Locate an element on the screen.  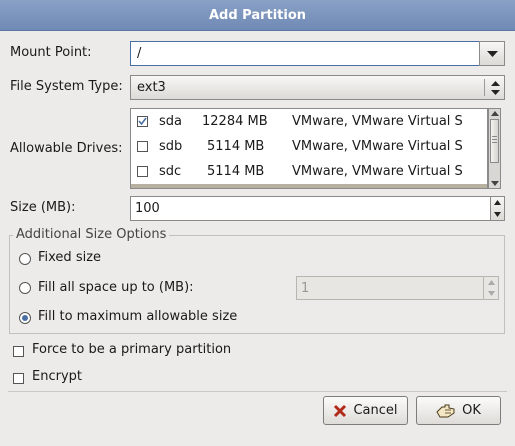
dialog-separator is located at coordinates (257, 391).